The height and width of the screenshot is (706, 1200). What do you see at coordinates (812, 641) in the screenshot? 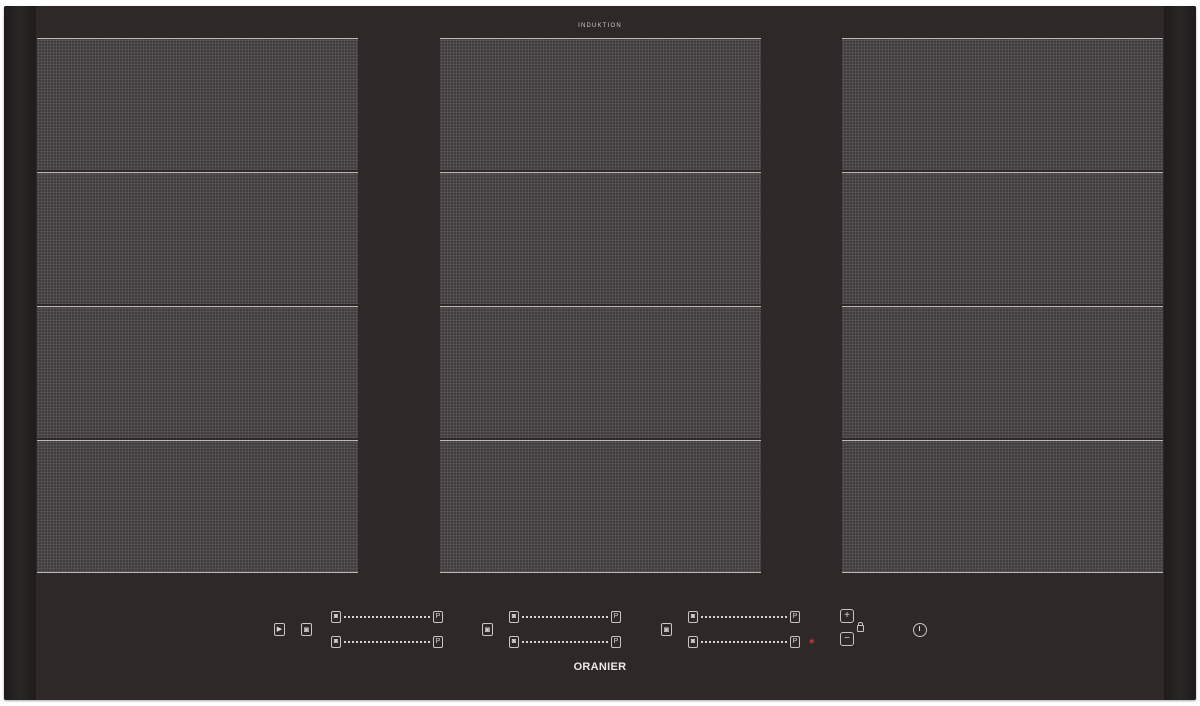
I see `hot-indicator-icon: ∗` at bounding box center [812, 641].